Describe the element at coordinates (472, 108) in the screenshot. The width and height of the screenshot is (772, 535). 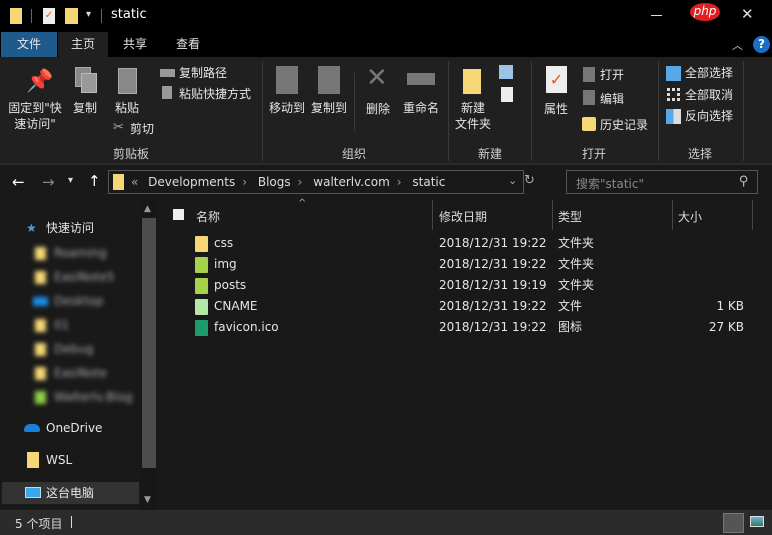
I see `new-folder-label-line1: 新建` at that location.